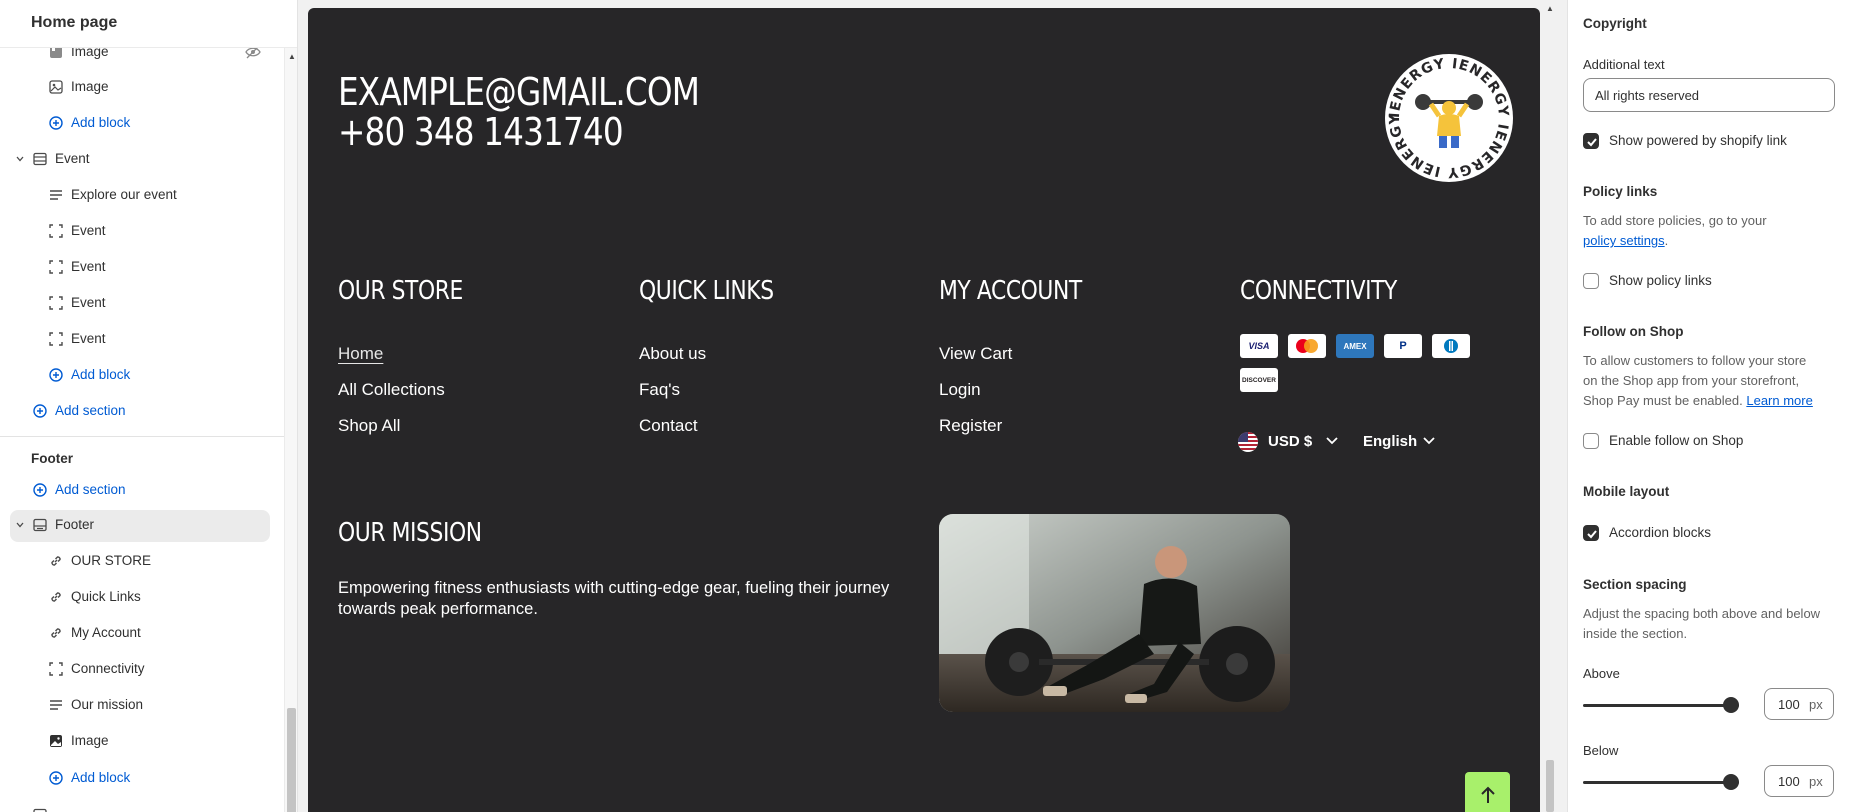 The image size is (1850, 812). I want to click on footer-section-icon, so click(40, 525).